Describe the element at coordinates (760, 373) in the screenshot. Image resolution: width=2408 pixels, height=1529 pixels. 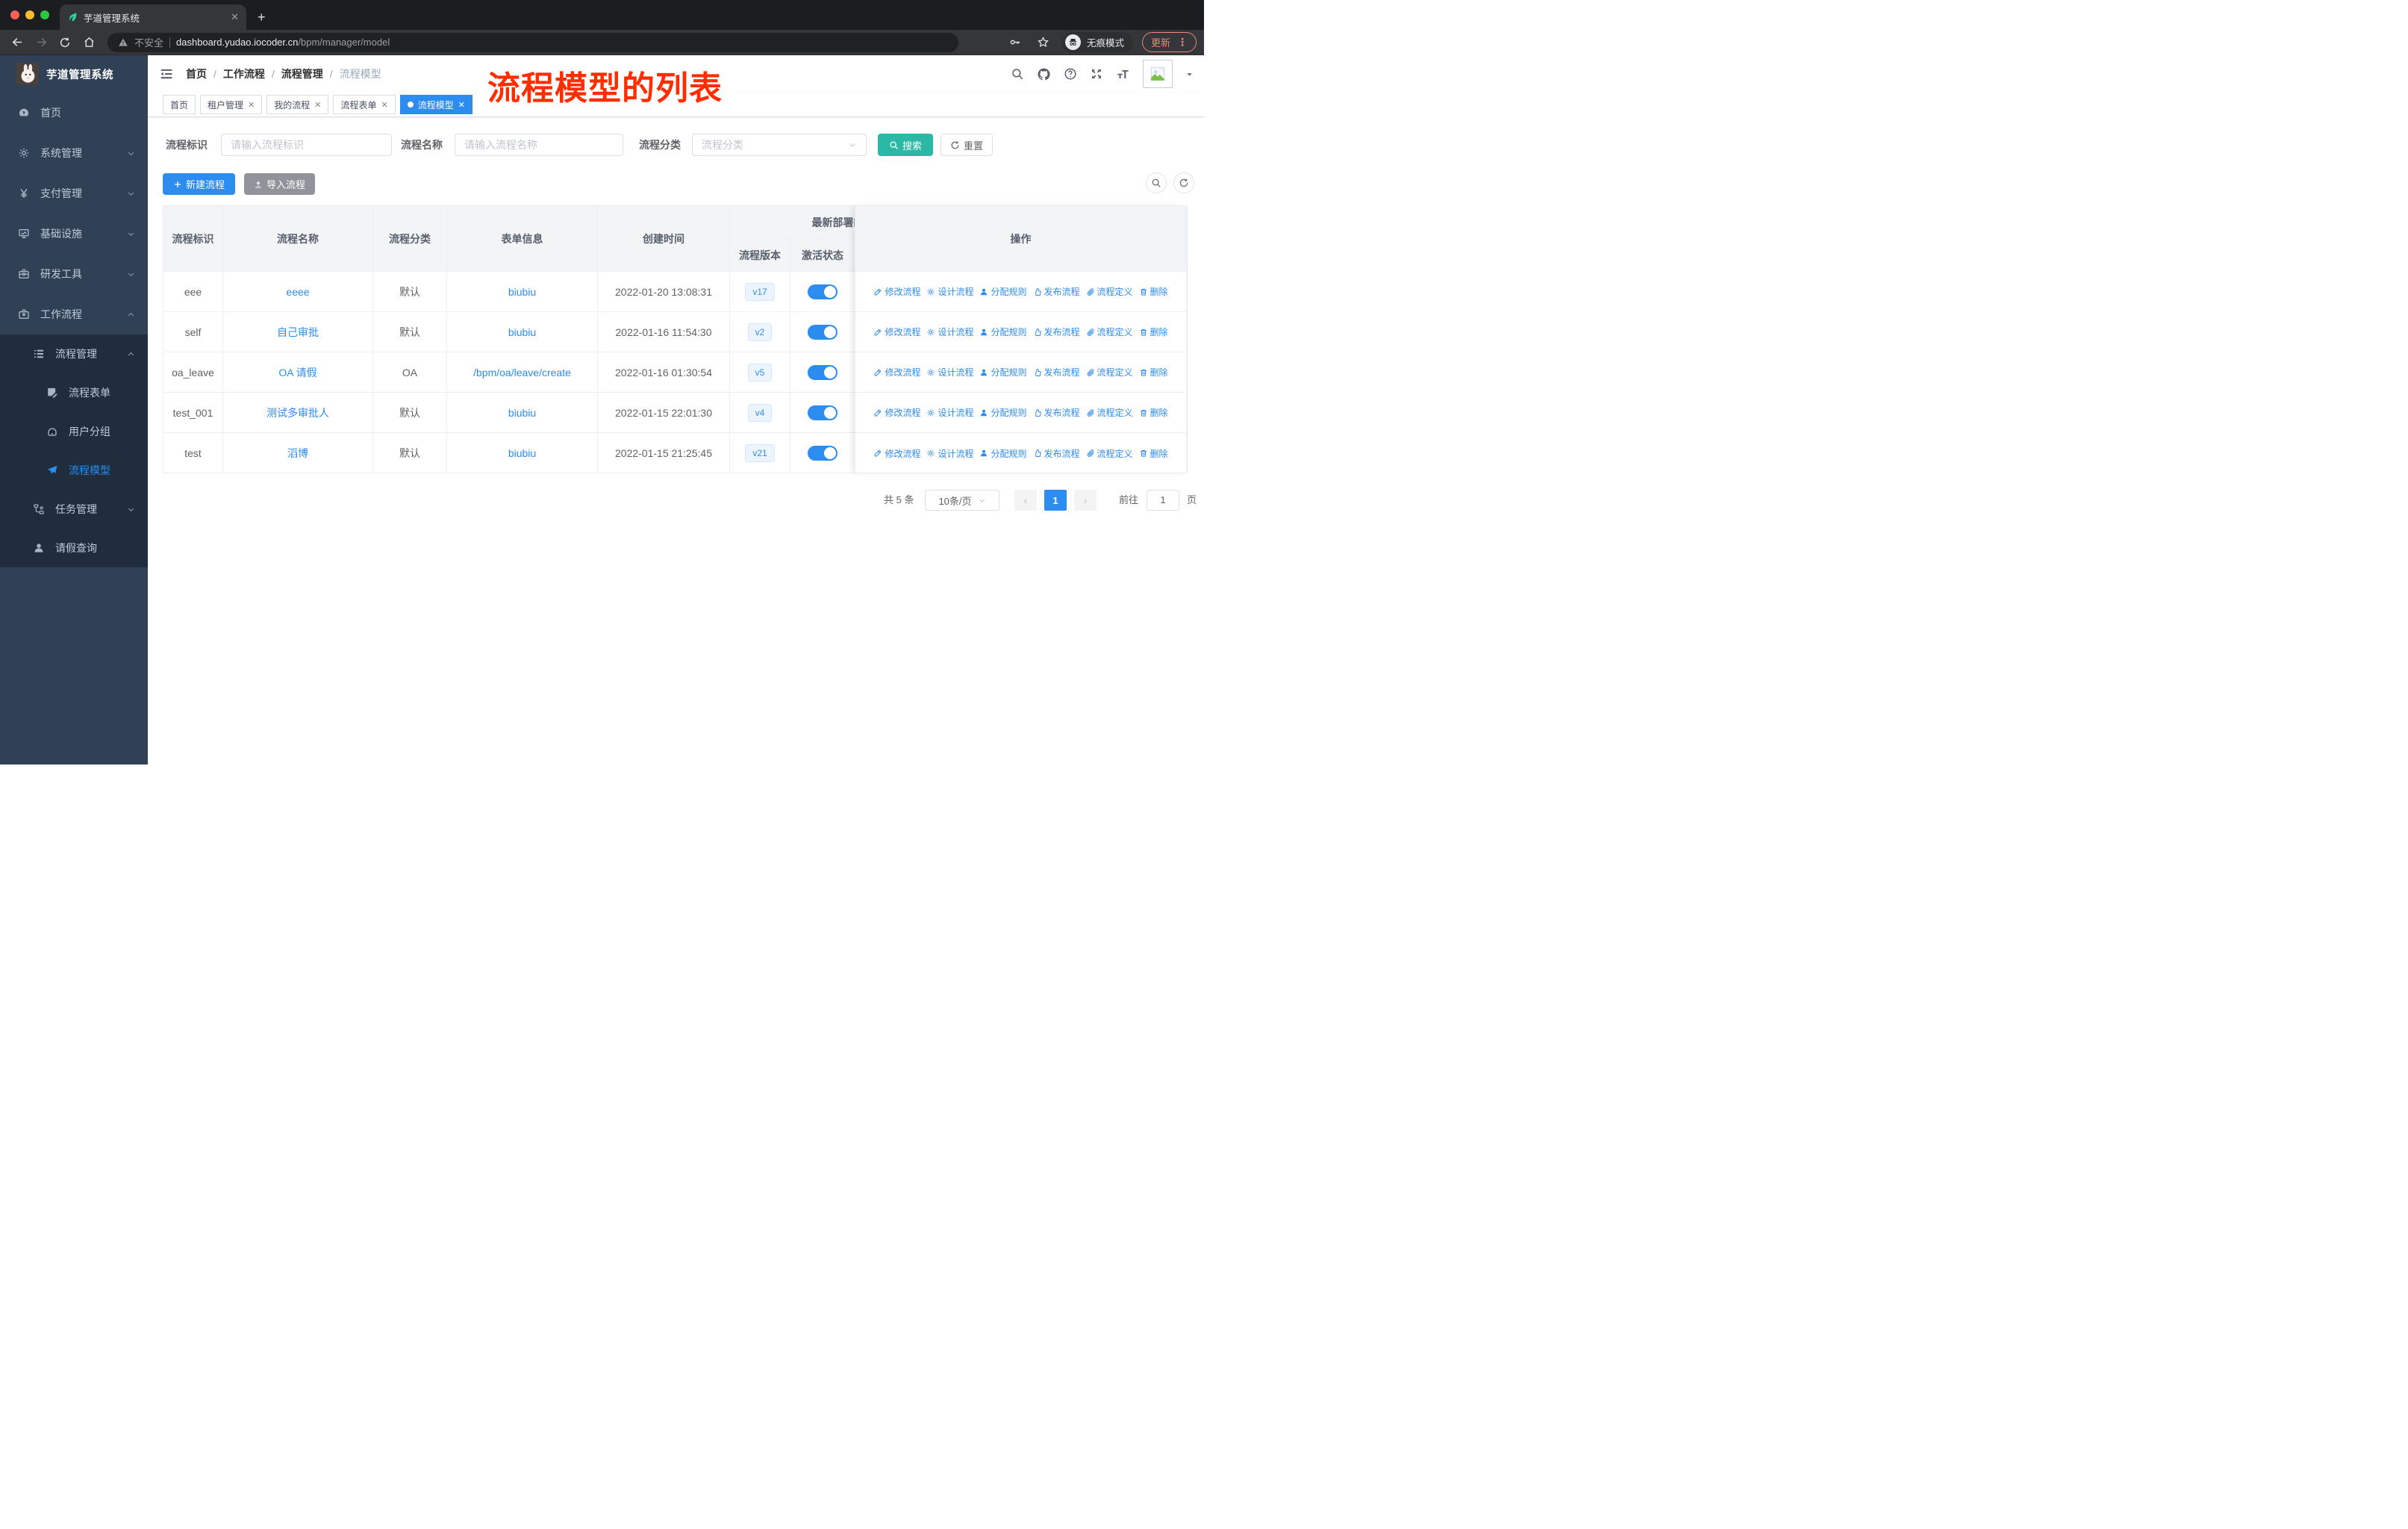
I see `version-badge: v5` at that location.